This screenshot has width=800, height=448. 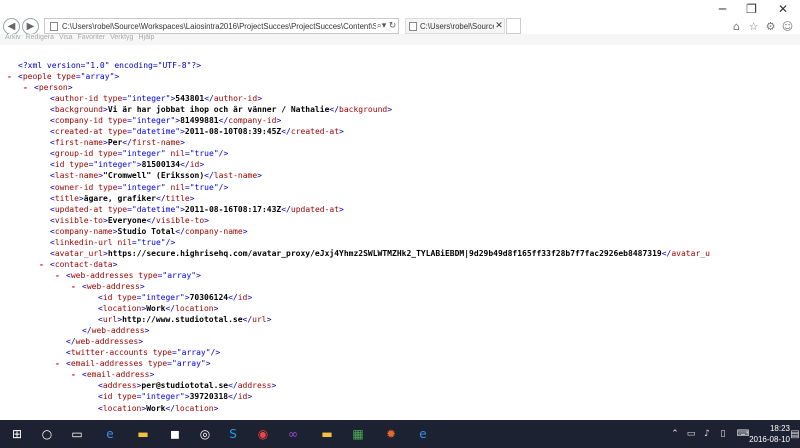 I want to click on visual-studio-icon: ∞, so click(x=293, y=434).